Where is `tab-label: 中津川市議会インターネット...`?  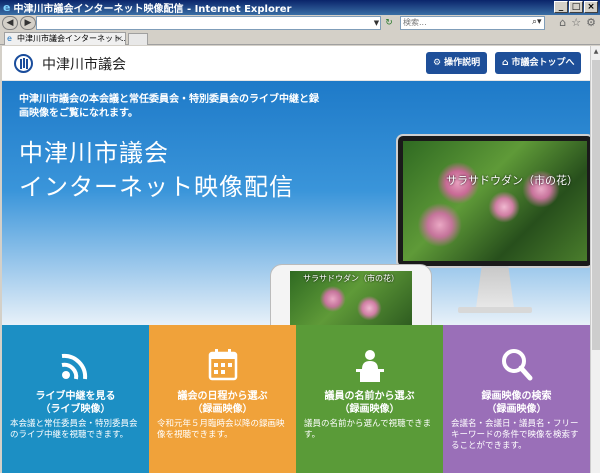
tab-label: 中津川市議会インターネット... is located at coordinates (71, 38).